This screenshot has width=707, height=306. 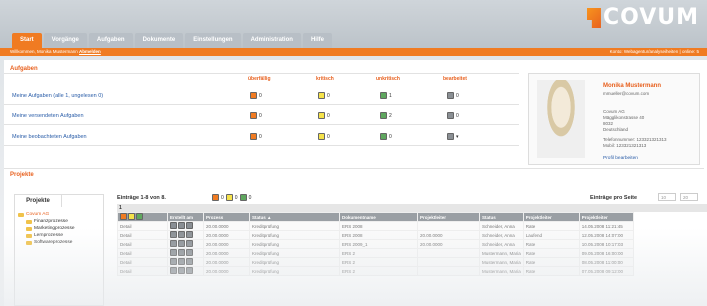 I want to click on profile-edit-link: Profil bearbeiten, so click(x=620, y=158).